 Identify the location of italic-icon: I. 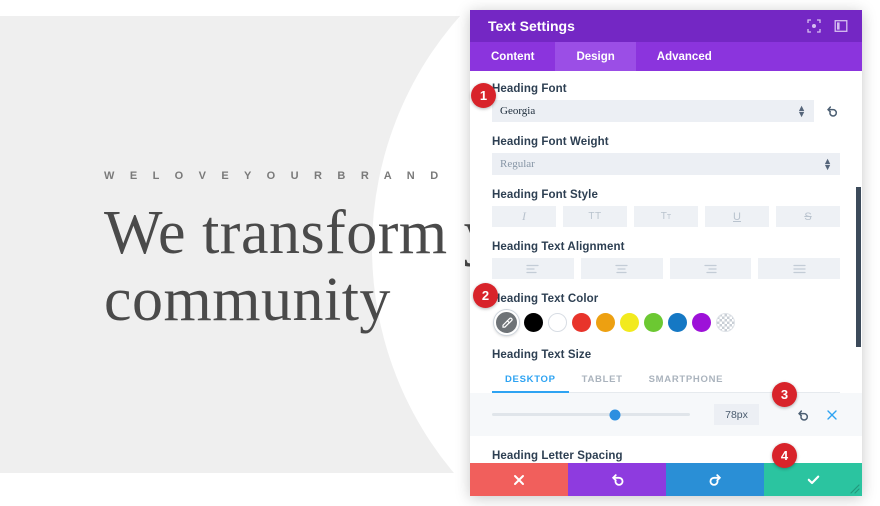
(524, 216).